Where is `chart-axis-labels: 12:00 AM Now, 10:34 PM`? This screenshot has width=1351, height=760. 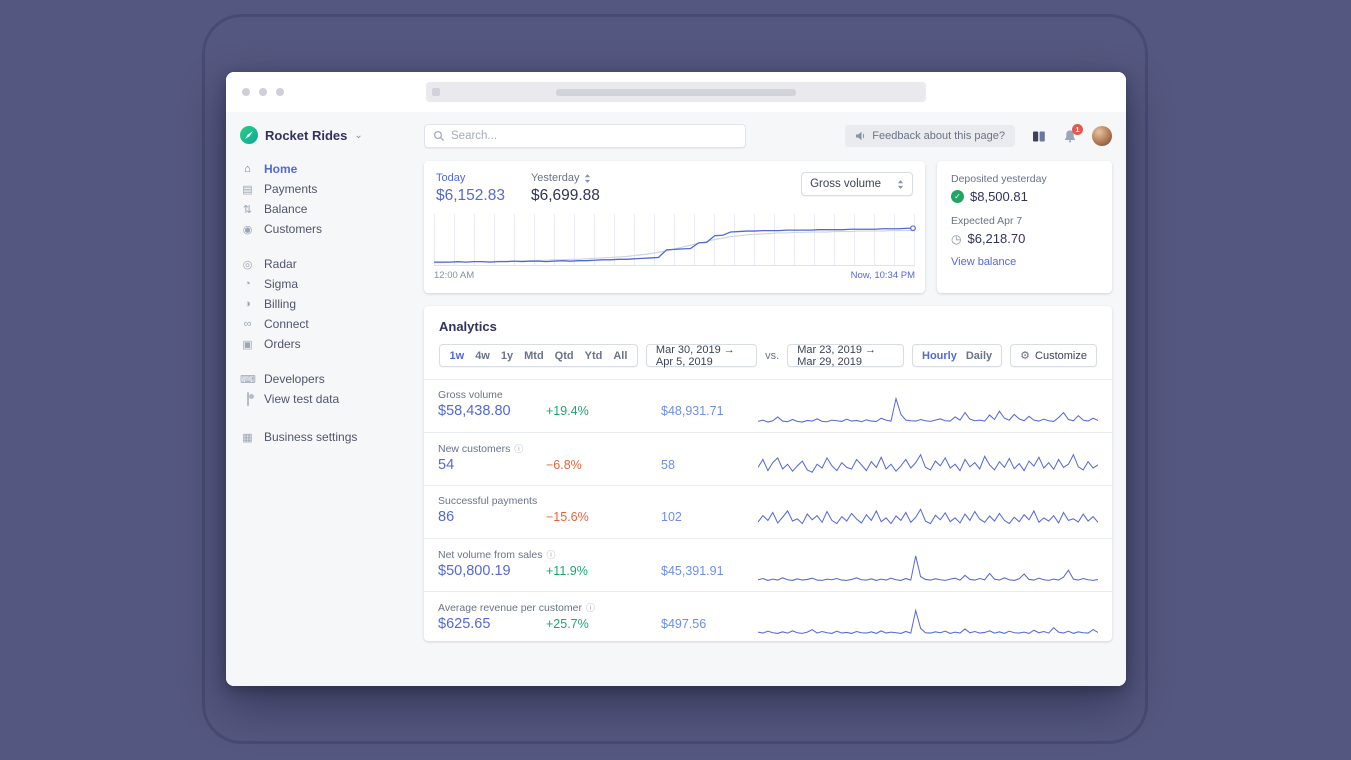
chart-axis-labels: 12:00 AM Now, 10:34 PM is located at coordinates (674, 273).